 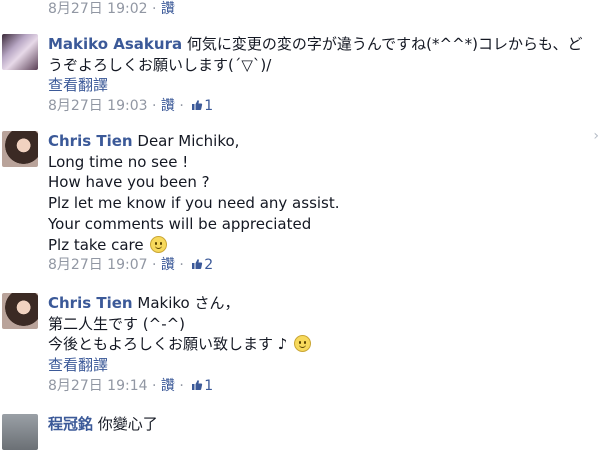 What do you see at coordinates (208, 265) in the screenshot?
I see `like-count: 2` at bounding box center [208, 265].